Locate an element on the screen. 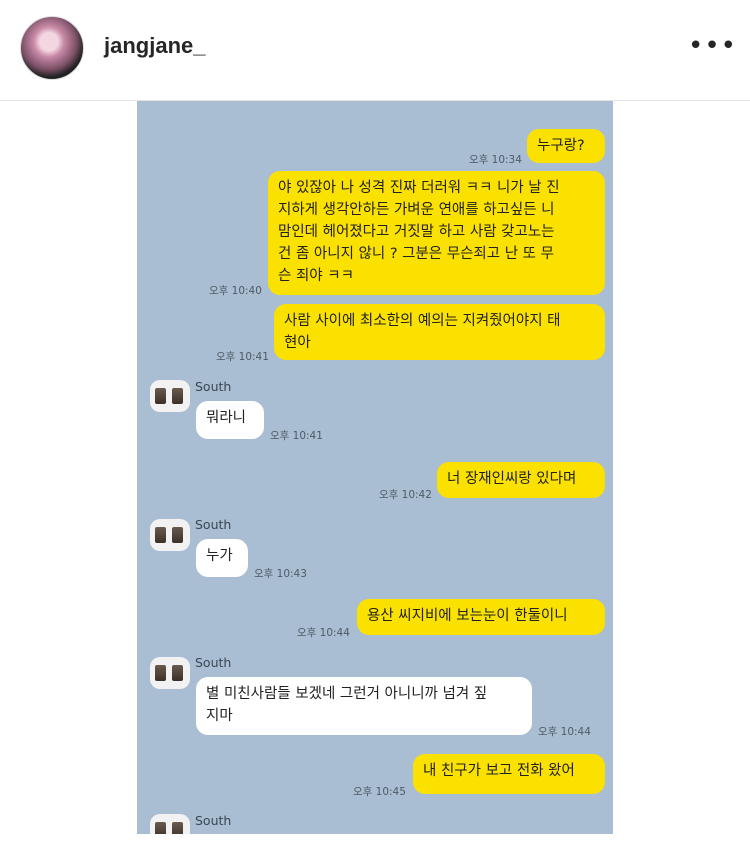 This screenshot has width=750, height=845. my-message-bubble: 너 장재인씨랑 있다며 is located at coordinates (521, 480).